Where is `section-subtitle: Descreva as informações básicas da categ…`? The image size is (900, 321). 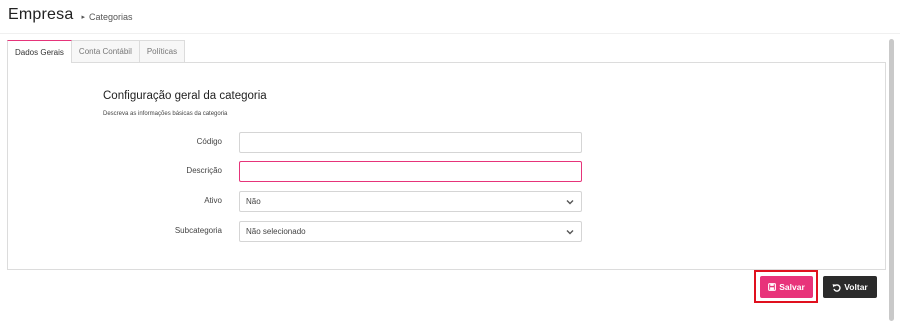 section-subtitle: Descreva as informações básicas da categ… is located at coordinates (165, 114).